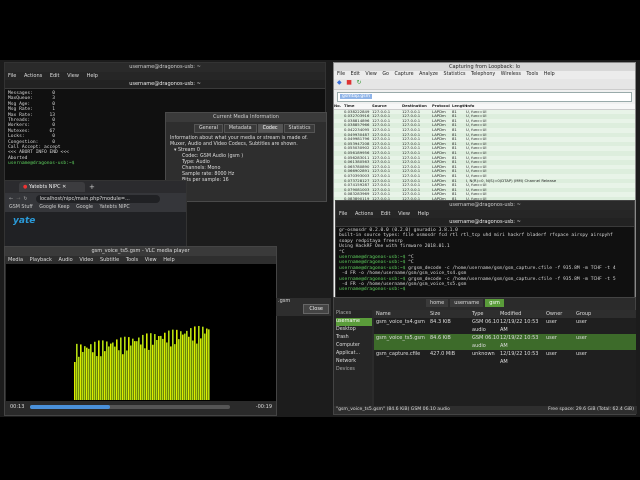 Image resolution: width=640 pixels, height=480 pixels. What do you see at coordinates (440, 322) in the screenshot?
I see `file-cell: 84.3 KiB` at bounding box center [440, 322].